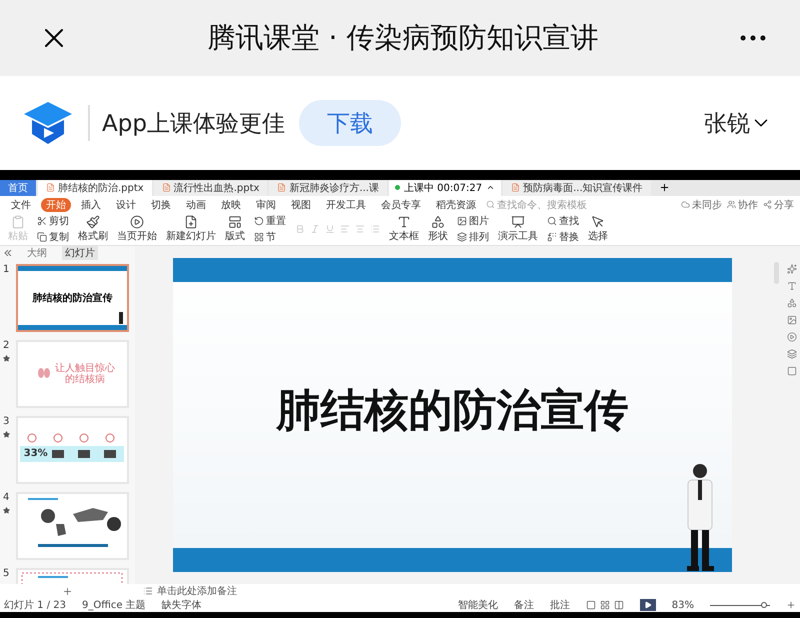 The height and width of the screenshot is (618, 800). I want to click on ribbon-button: 复制, so click(53, 237).